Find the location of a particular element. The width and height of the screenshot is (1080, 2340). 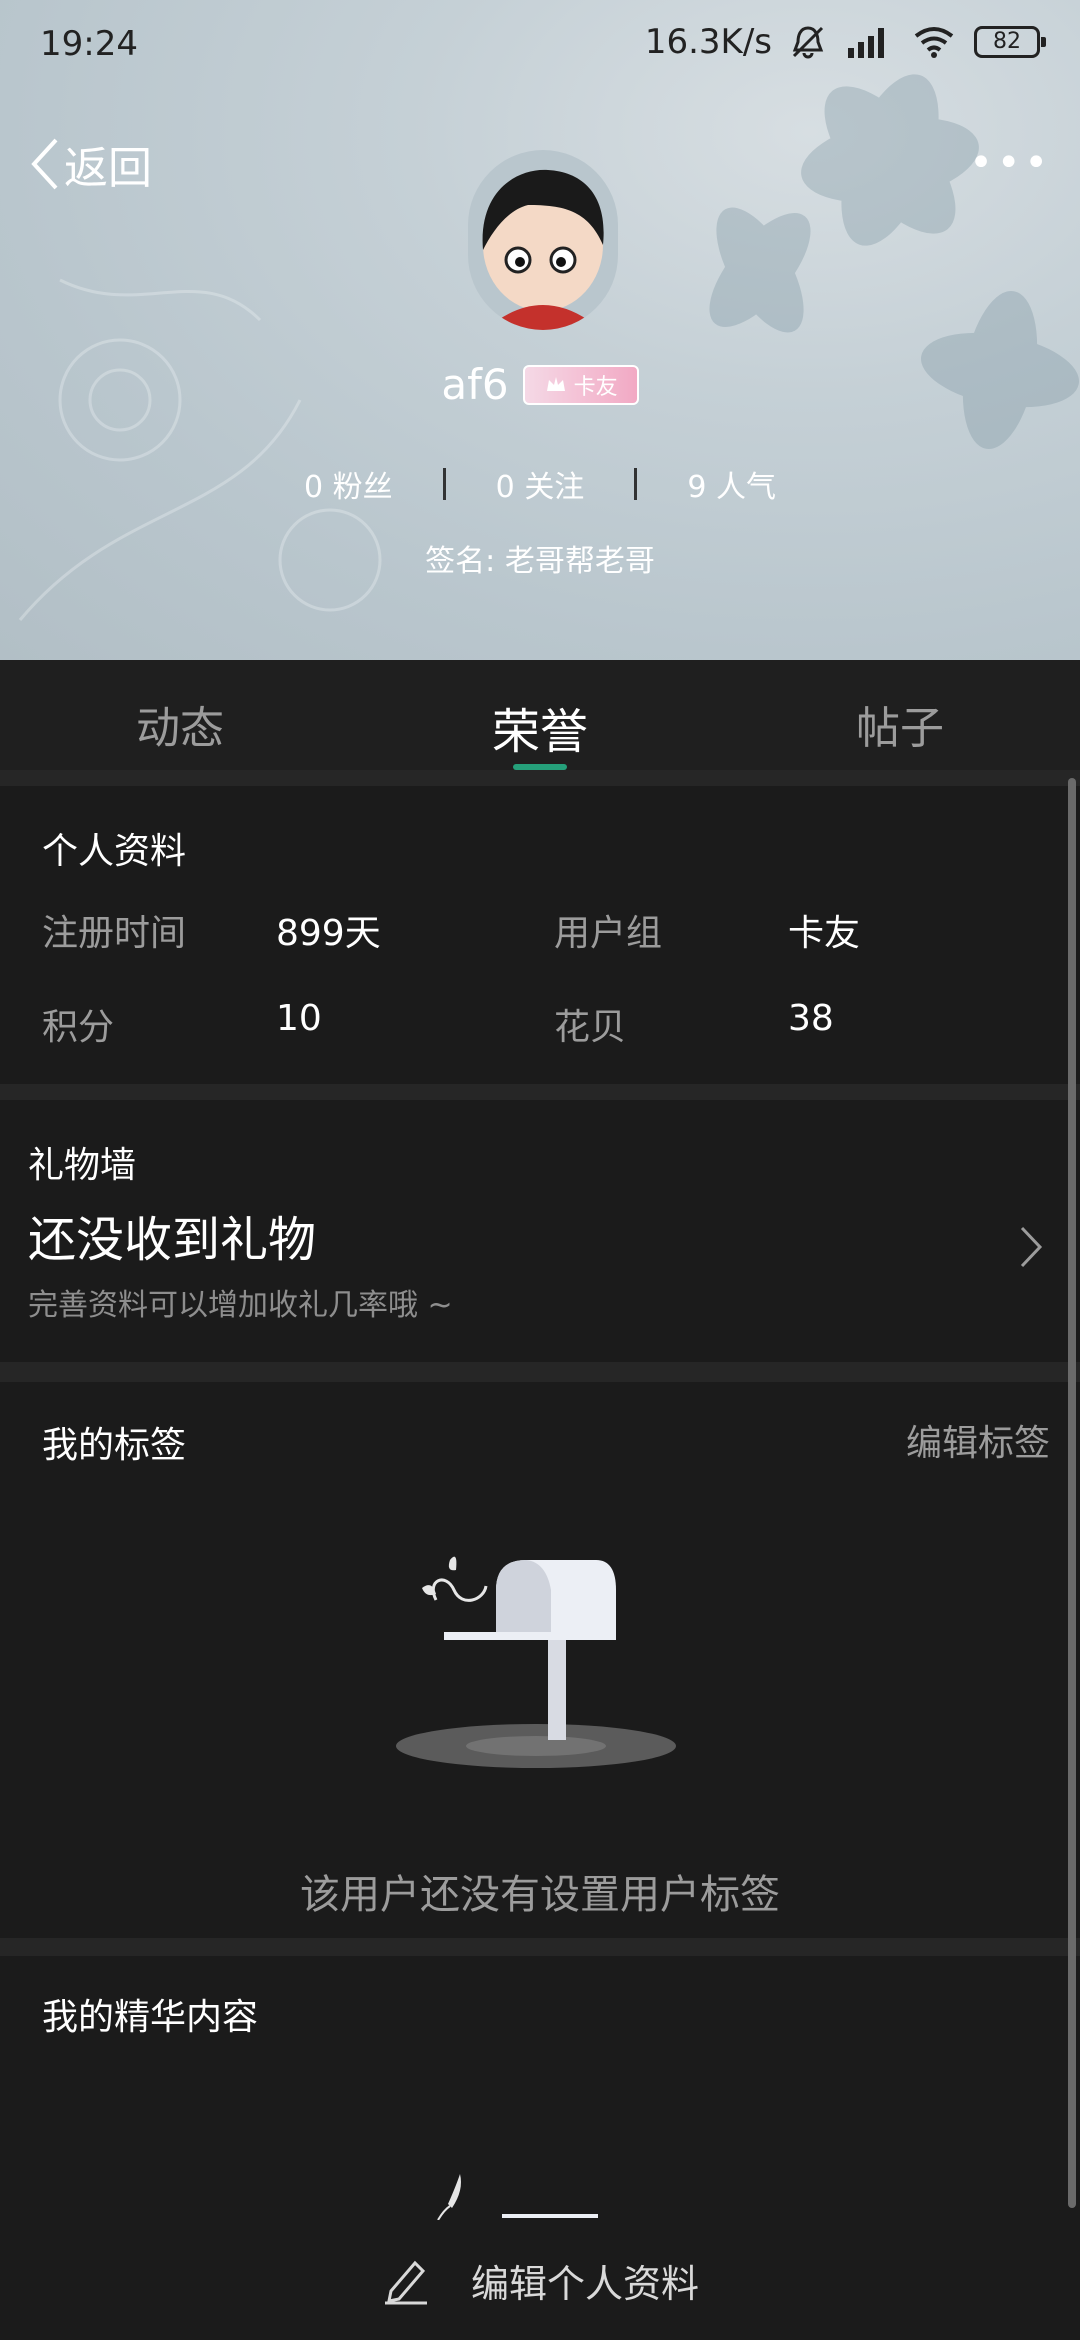

badge-label: 卡友 is located at coordinates (595, 387).